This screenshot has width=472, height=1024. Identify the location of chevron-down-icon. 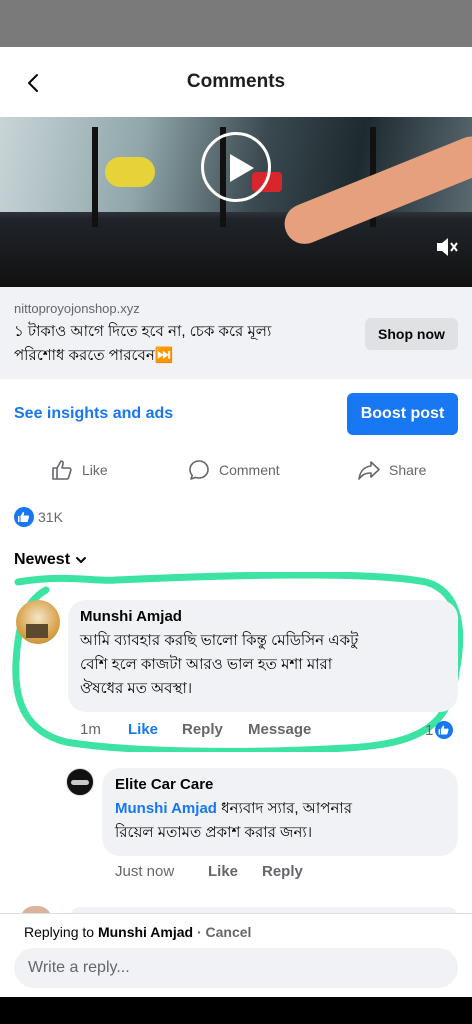
(81, 560).